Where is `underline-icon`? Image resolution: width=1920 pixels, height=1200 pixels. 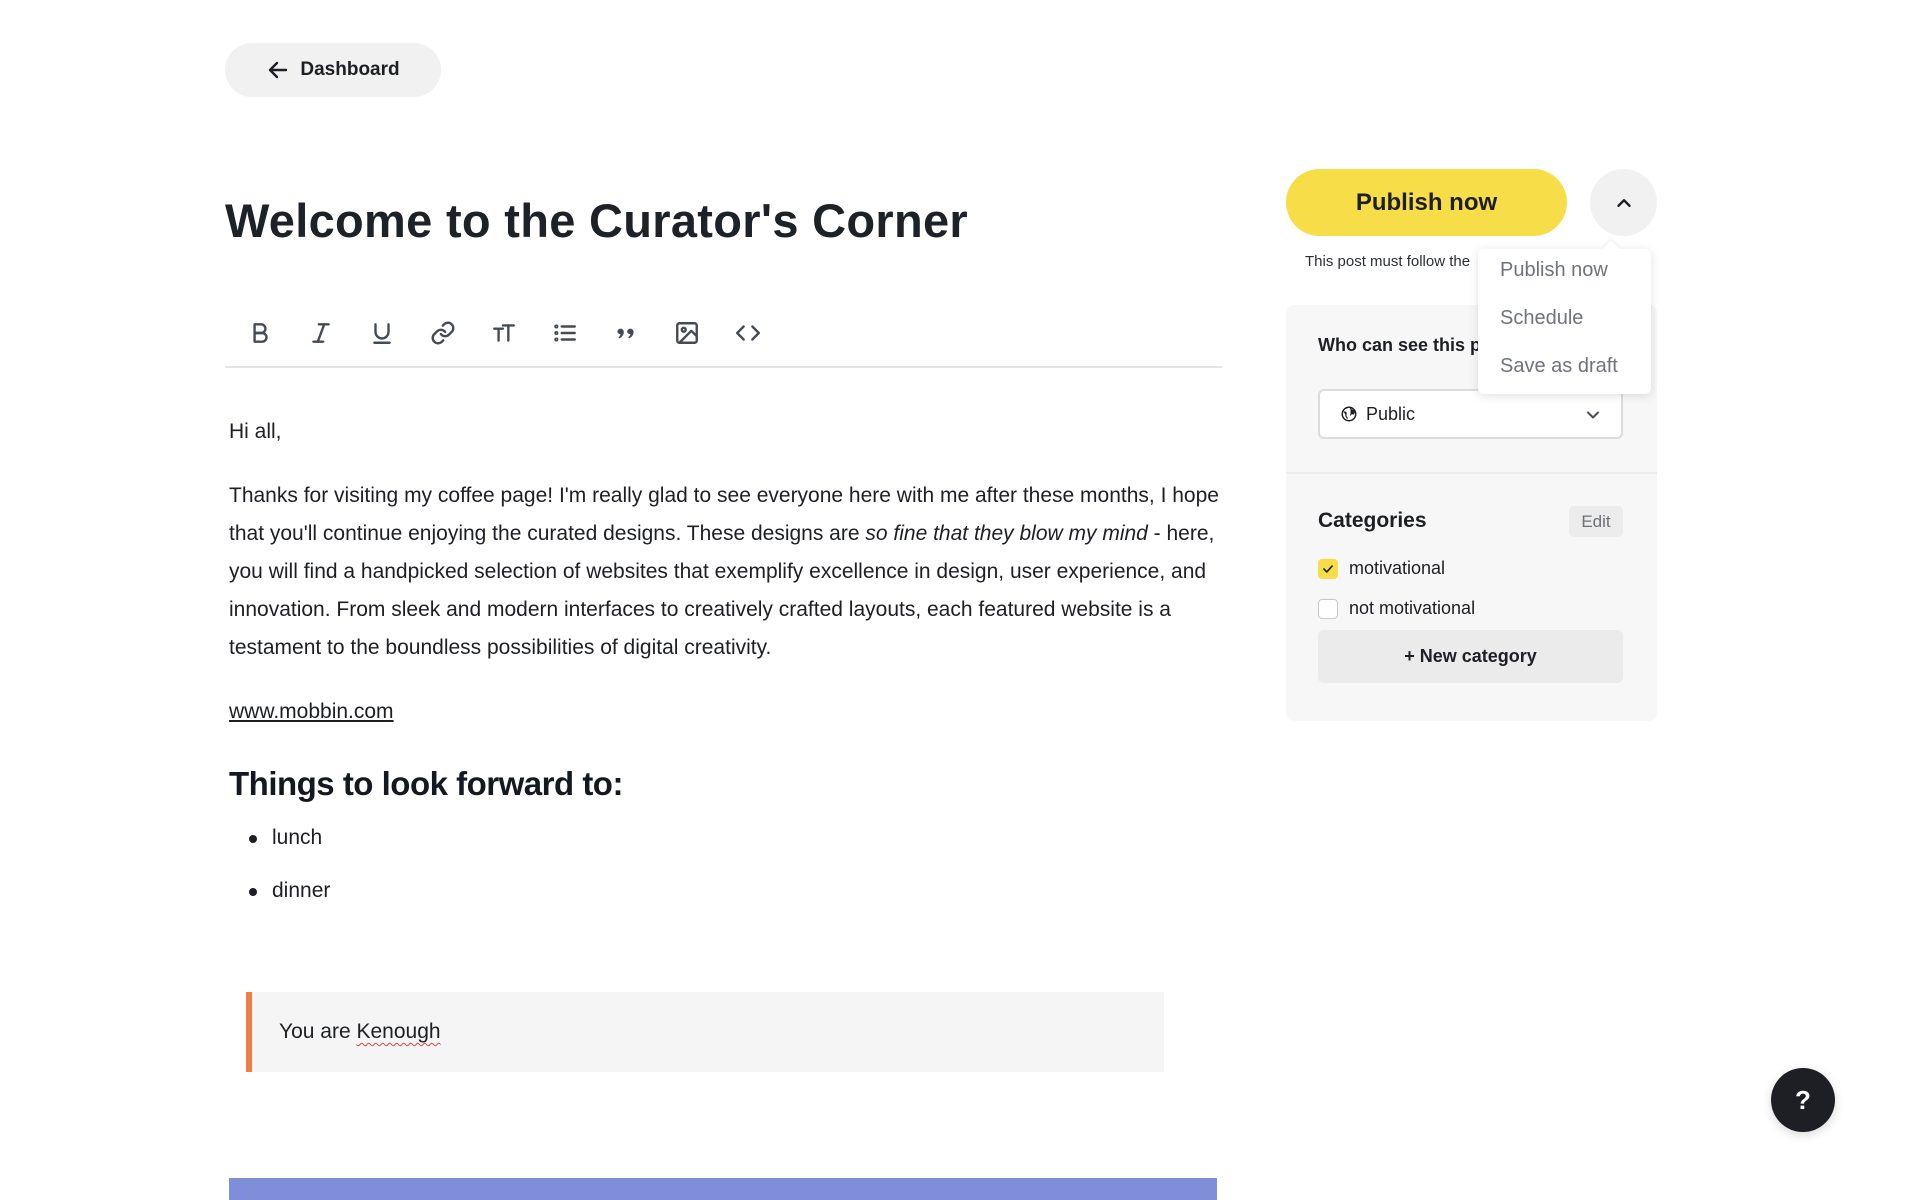 underline-icon is located at coordinates (382, 333).